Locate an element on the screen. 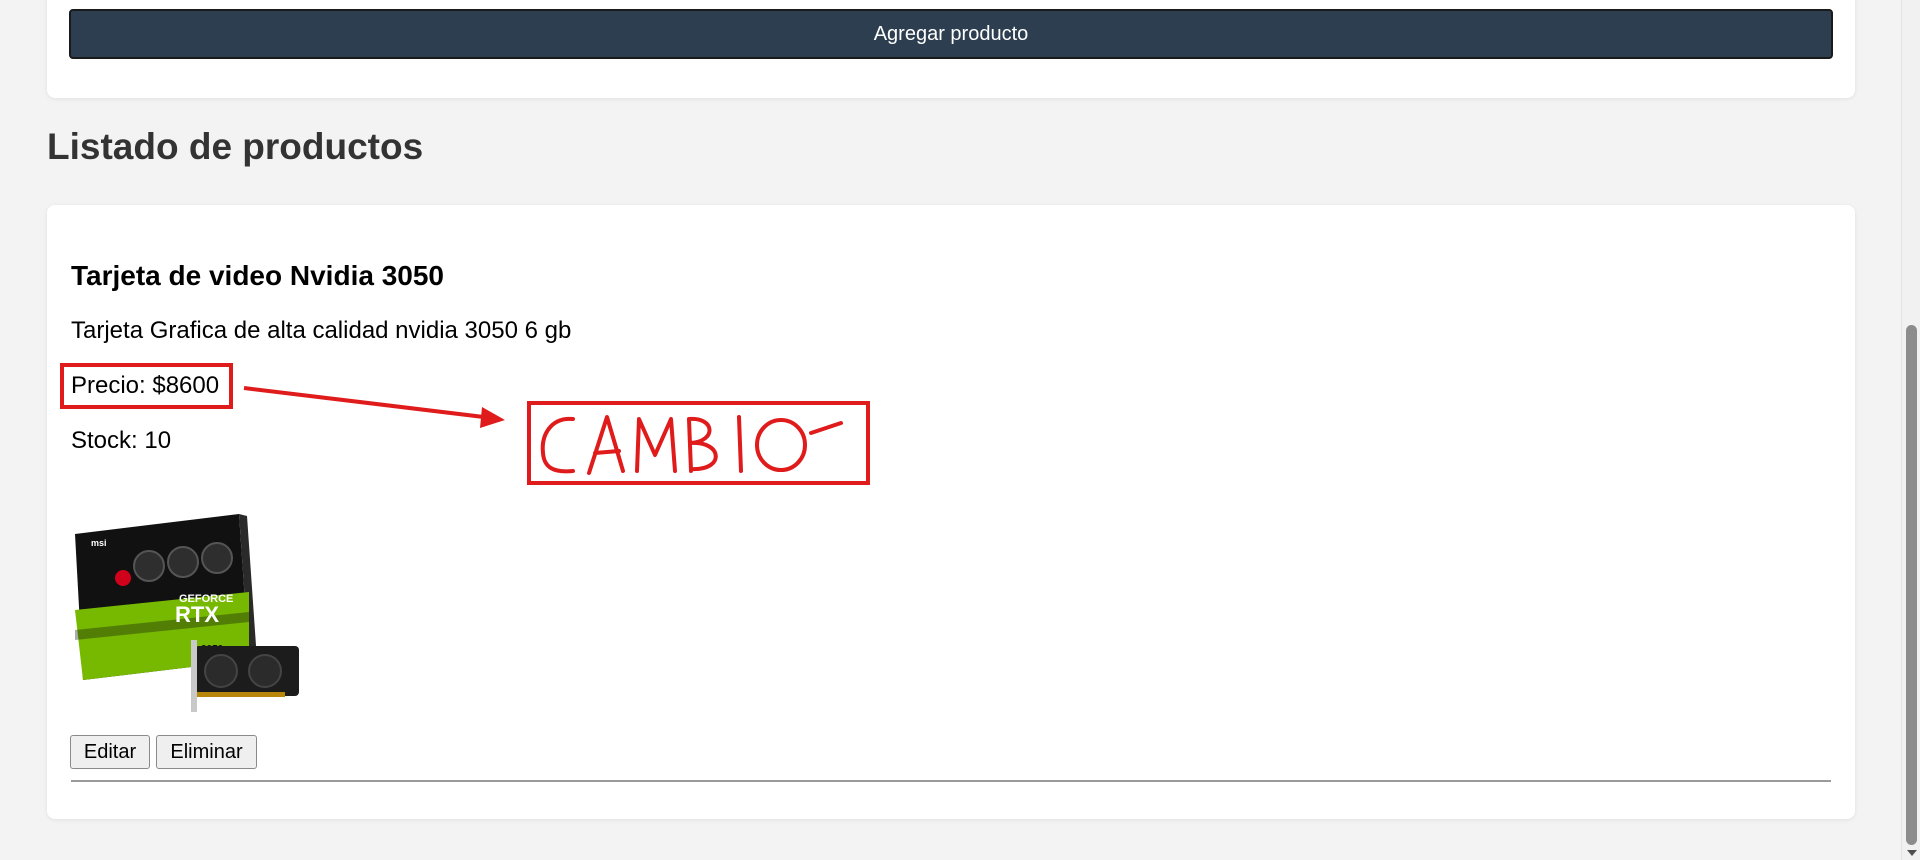 Image resolution: width=1920 pixels, height=860 pixels. delete-button: Eliminar is located at coordinates (206, 752).